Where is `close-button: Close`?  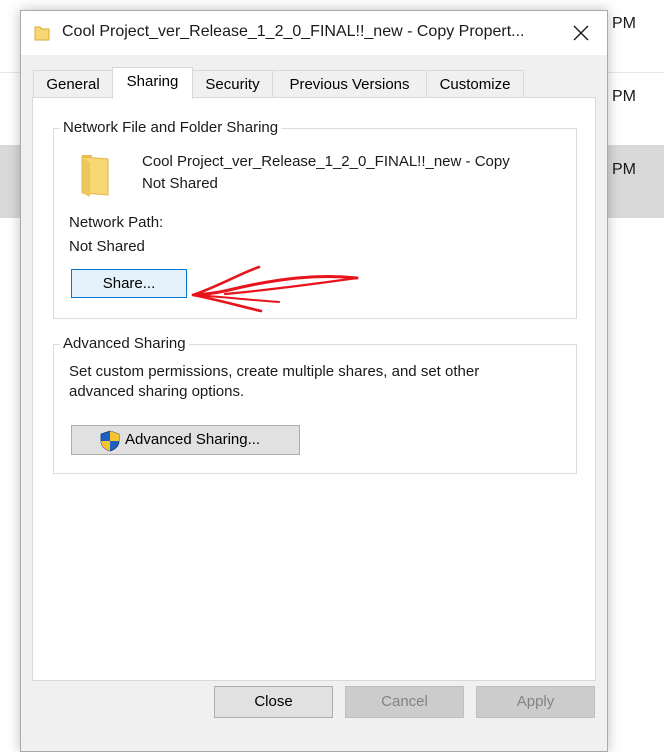 close-button: Close is located at coordinates (273, 702).